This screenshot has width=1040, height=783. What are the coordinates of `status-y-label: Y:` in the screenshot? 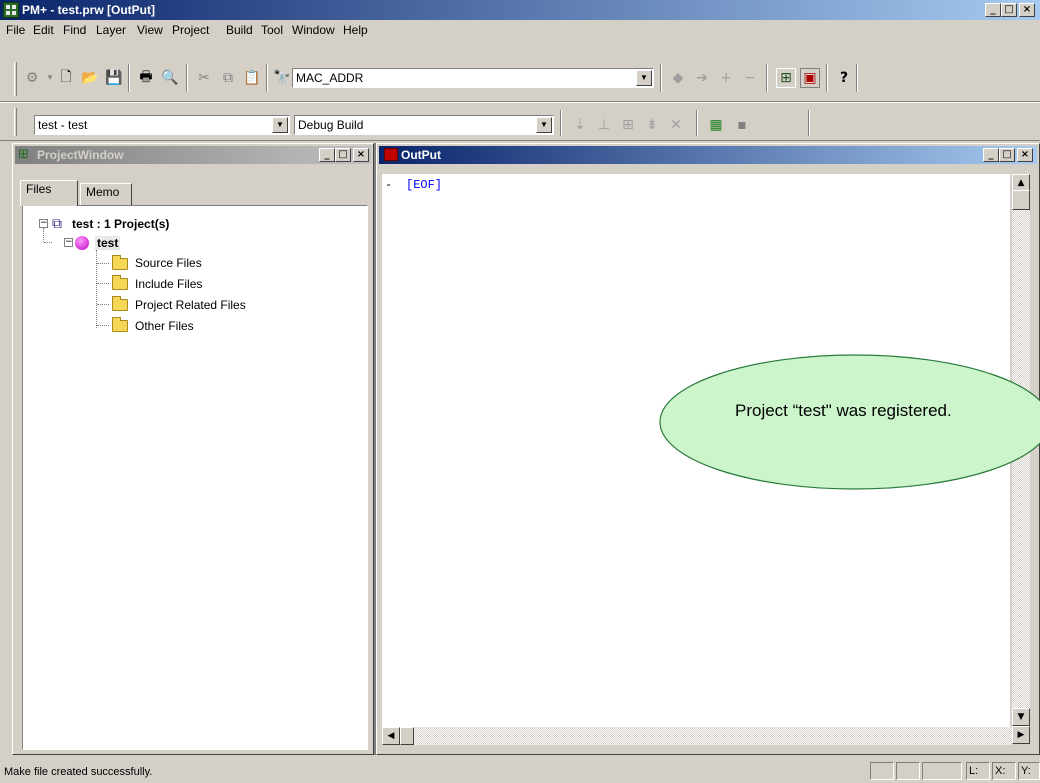 It's located at (1029, 771).